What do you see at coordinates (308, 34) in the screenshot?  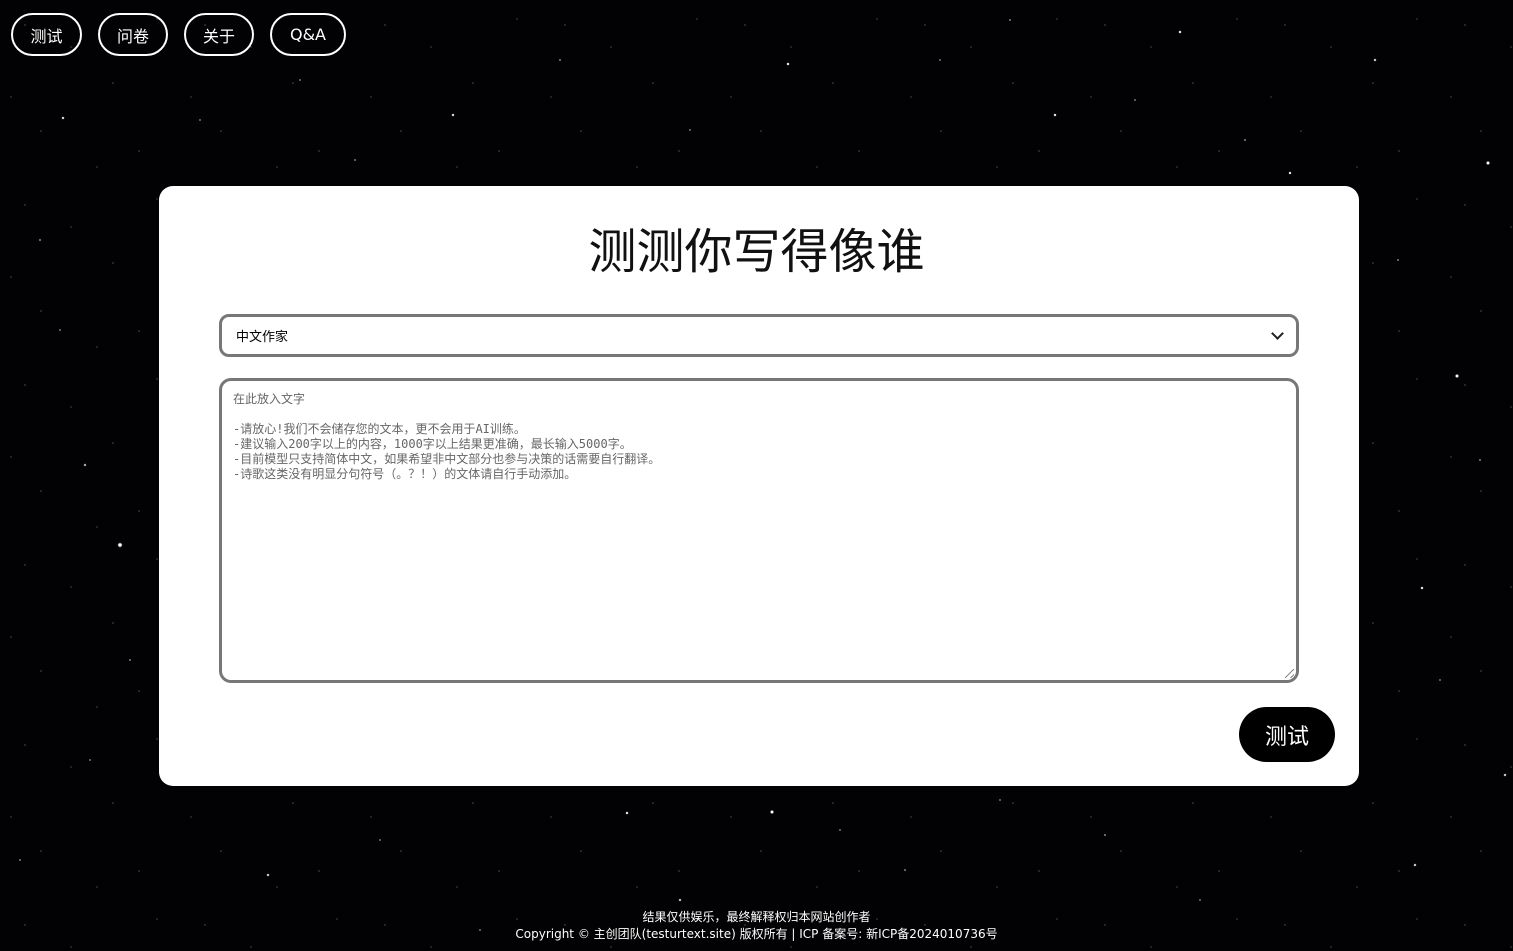 I see `nav-qa-button: Q&A` at bounding box center [308, 34].